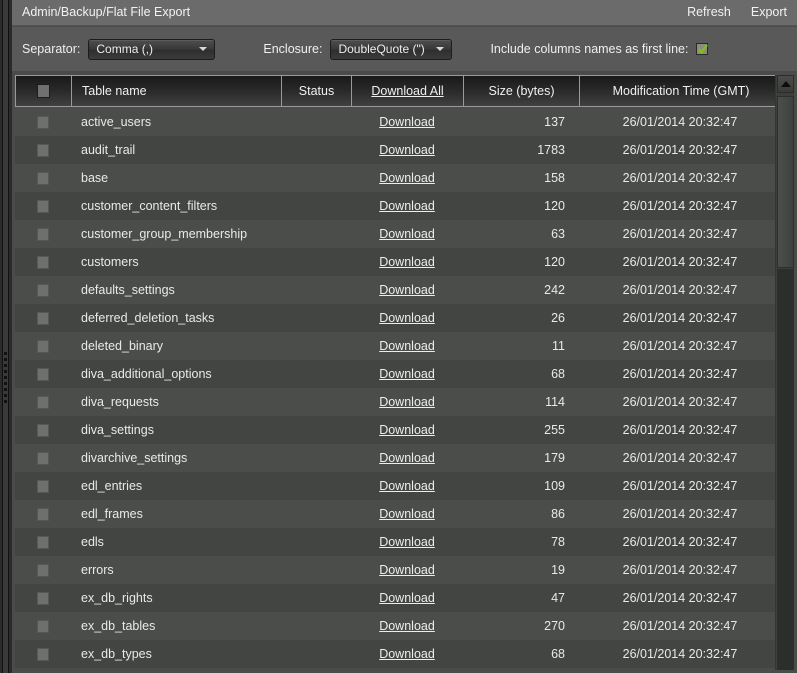 The height and width of the screenshot is (673, 797). What do you see at coordinates (391, 49) in the screenshot?
I see `enclosure-select: DoubleQuote (")` at bounding box center [391, 49].